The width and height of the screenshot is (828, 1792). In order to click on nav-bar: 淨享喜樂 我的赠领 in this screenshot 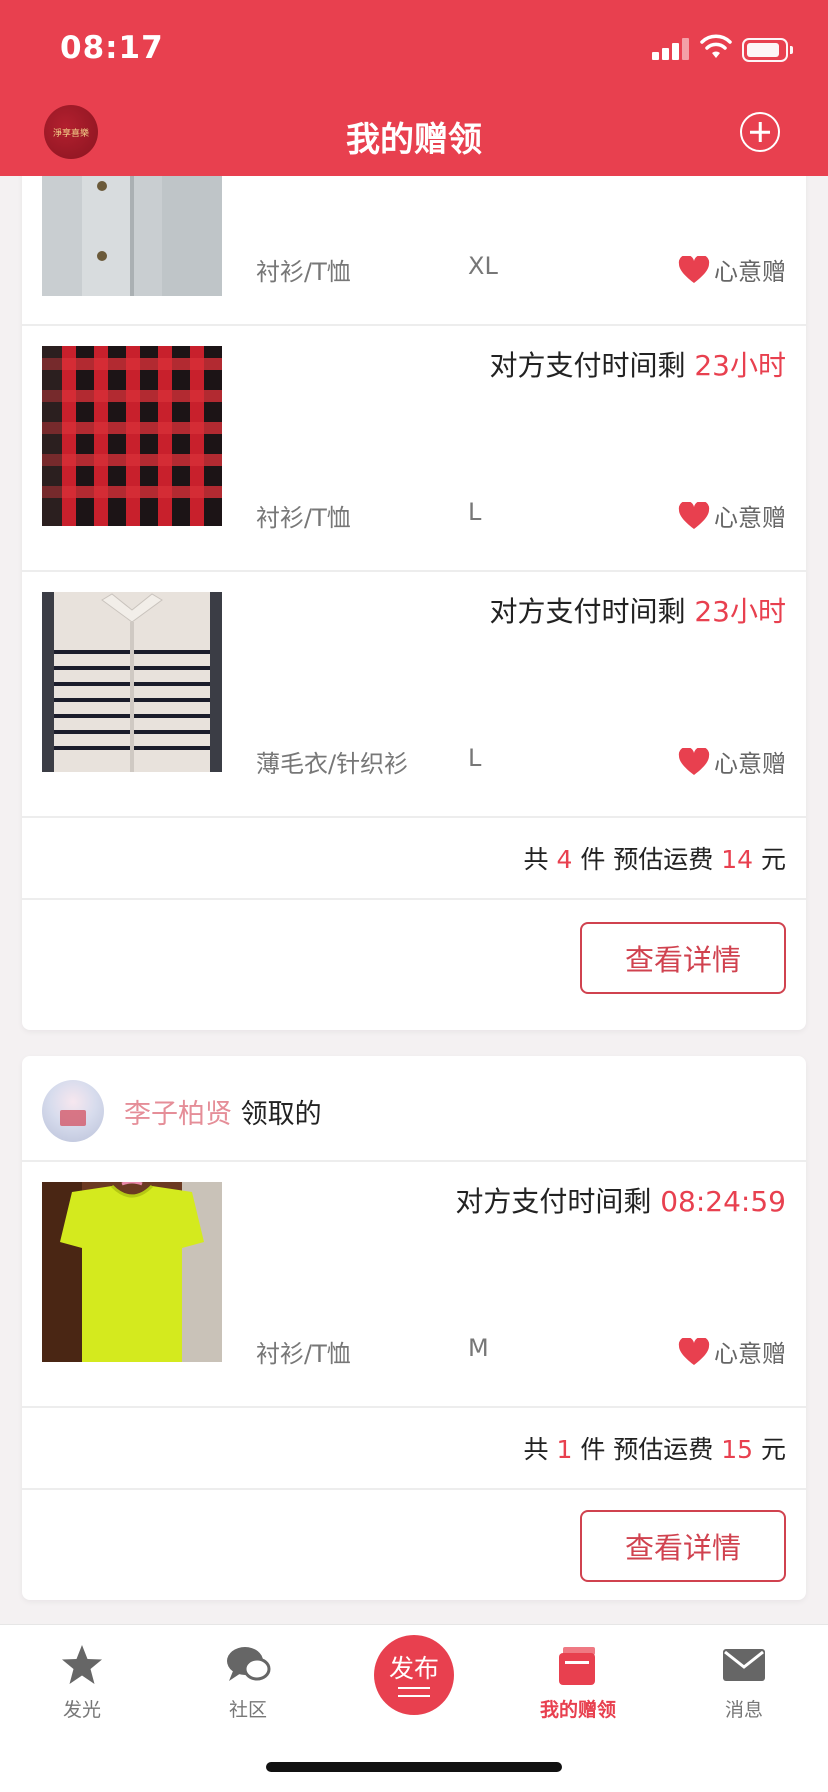, I will do `click(414, 138)`.